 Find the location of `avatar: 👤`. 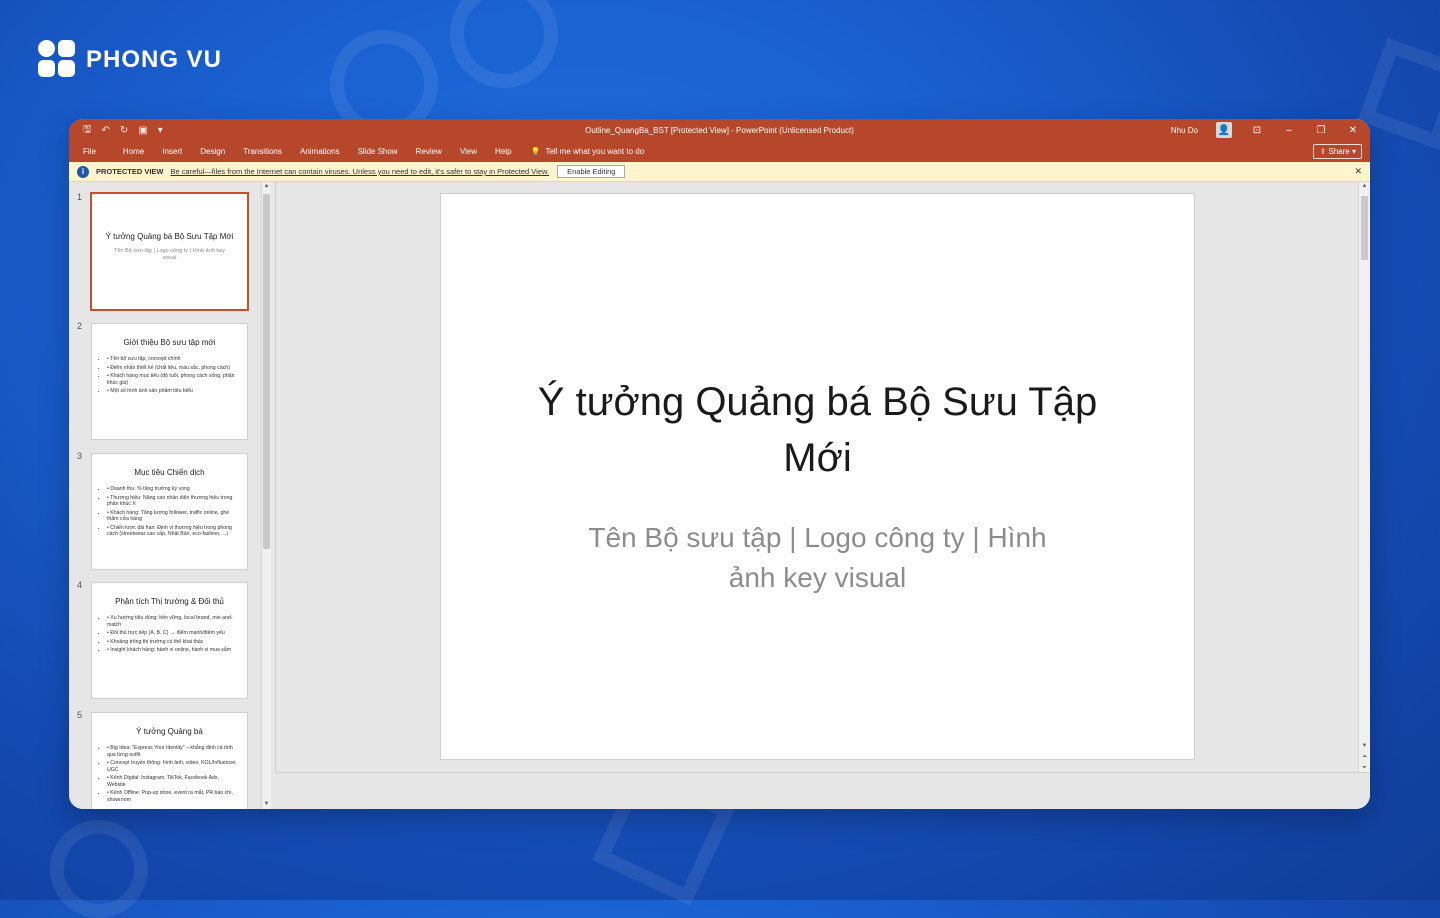

avatar: 👤 is located at coordinates (1224, 130).